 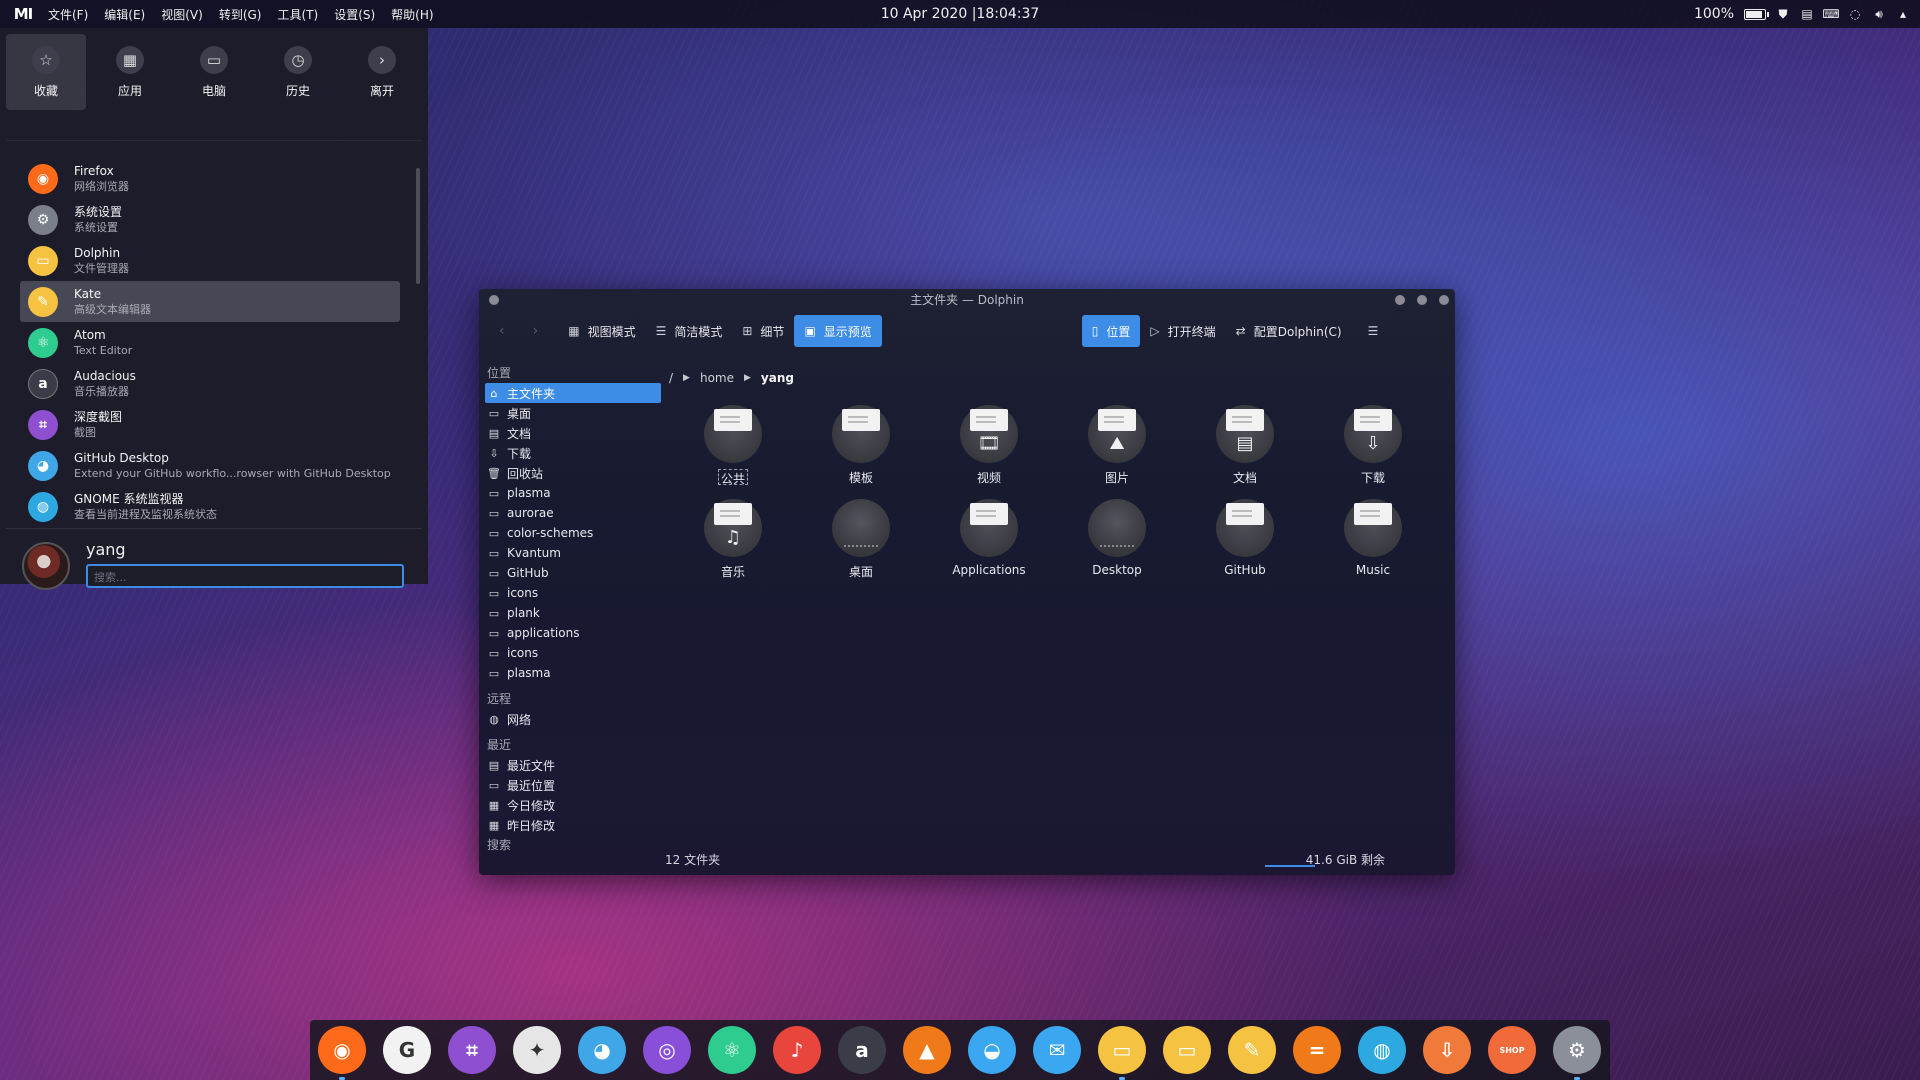 I want to click on folder-item: 模板, so click(x=861, y=445).